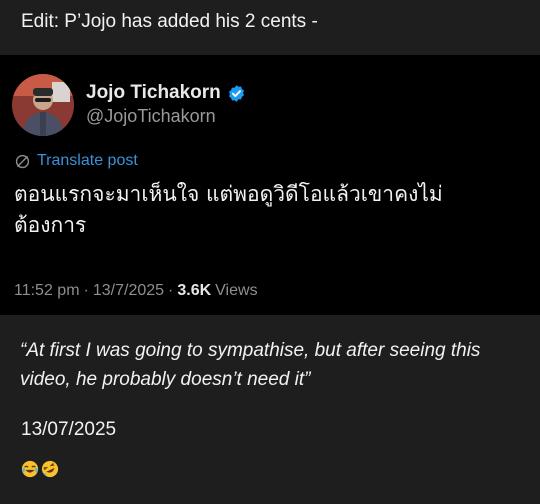  Describe the element at coordinates (43, 105) in the screenshot. I see `avatar` at that location.